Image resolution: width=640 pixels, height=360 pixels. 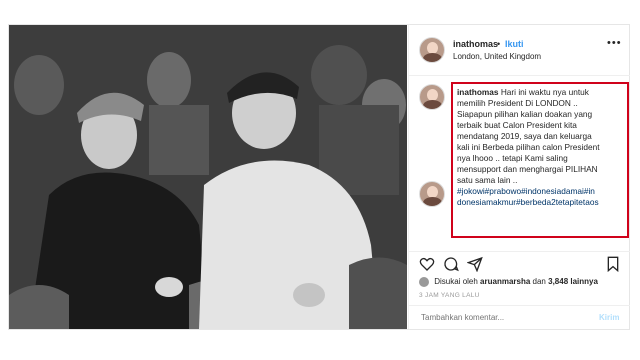 What do you see at coordinates (478, 92) in the screenshot?
I see `caption-username: inathomas` at bounding box center [478, 92].